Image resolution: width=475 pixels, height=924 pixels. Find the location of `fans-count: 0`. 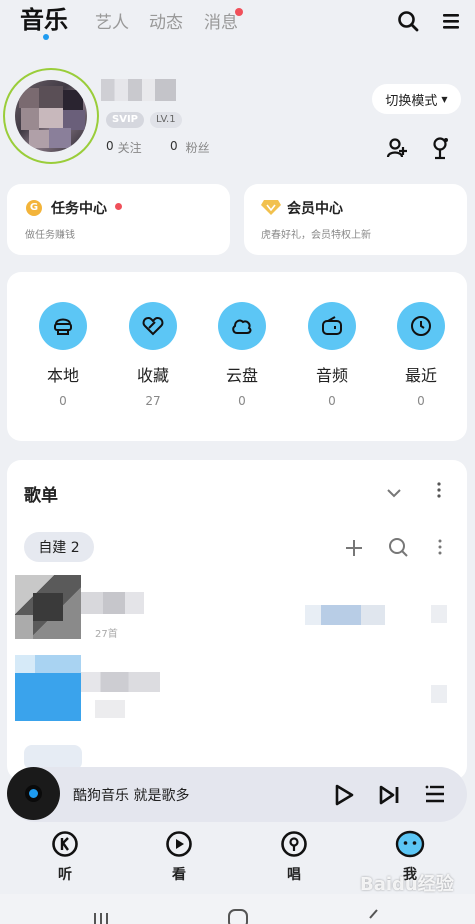

fans-count: 0 is located at coordinates (174, 146).